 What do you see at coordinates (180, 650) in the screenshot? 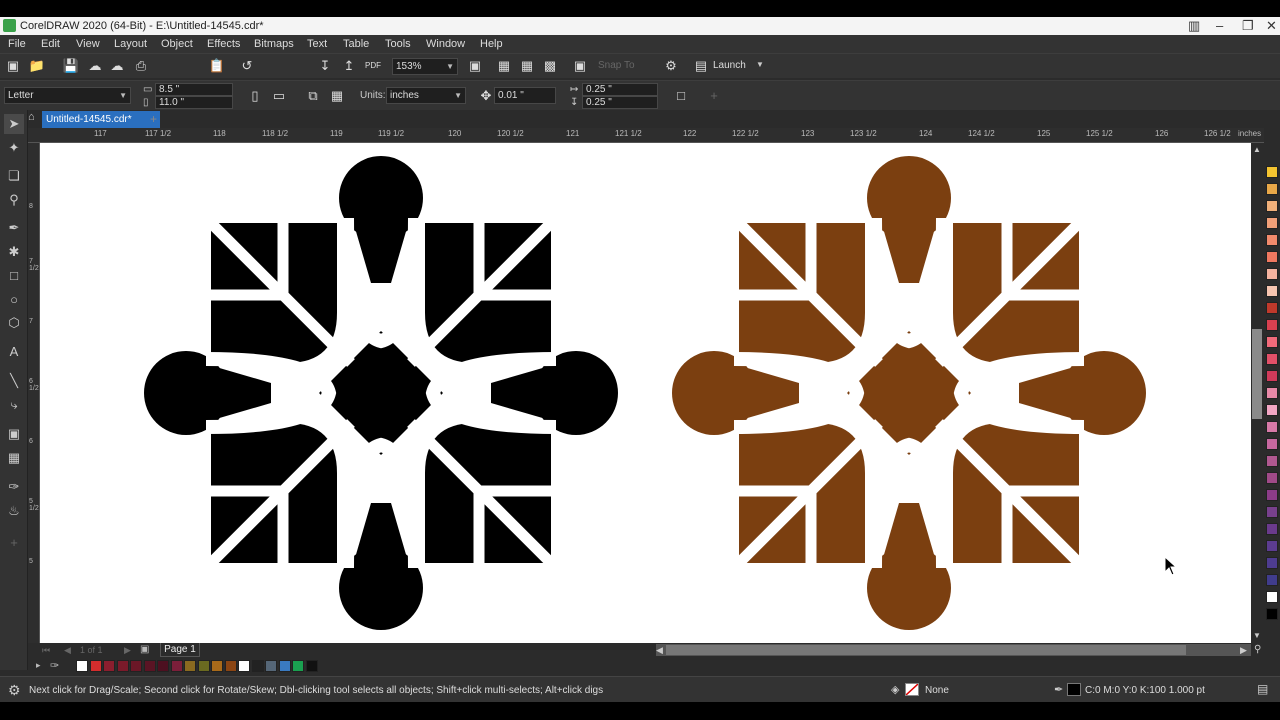
I see `page-tab: Page 1` at bounding box center [180, 650].